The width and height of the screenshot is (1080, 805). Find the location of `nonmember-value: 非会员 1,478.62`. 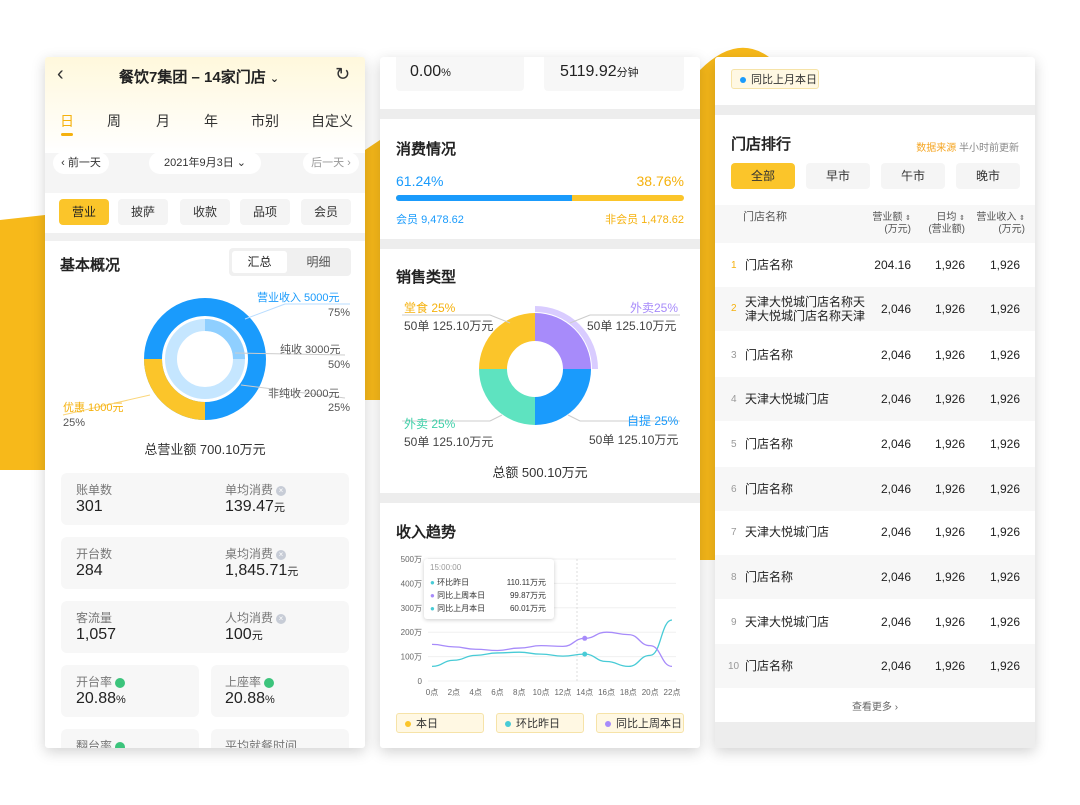

nonmember-value: 非会员 1,478.62 is located at coordinates (644, 220).